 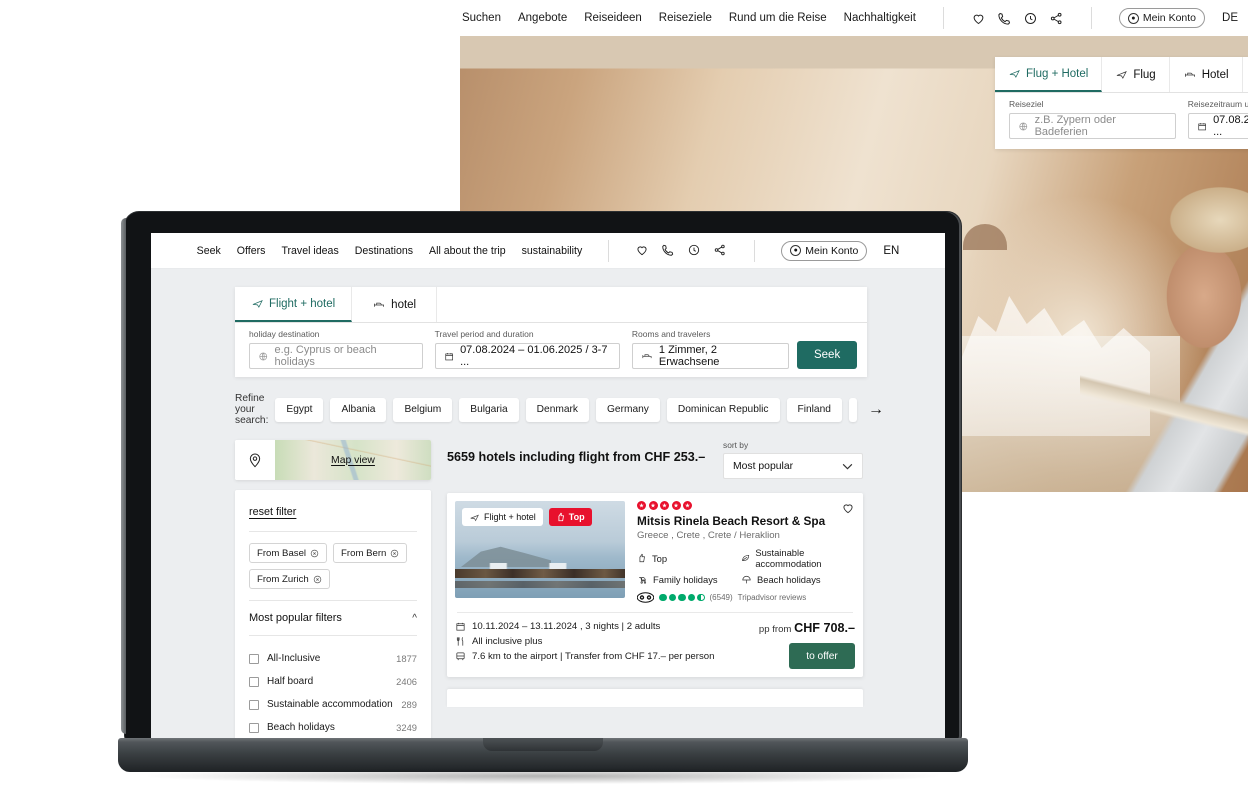 I want to click on nav-item-travel-ideas: Travel ideas, so click(x=309, y=251).